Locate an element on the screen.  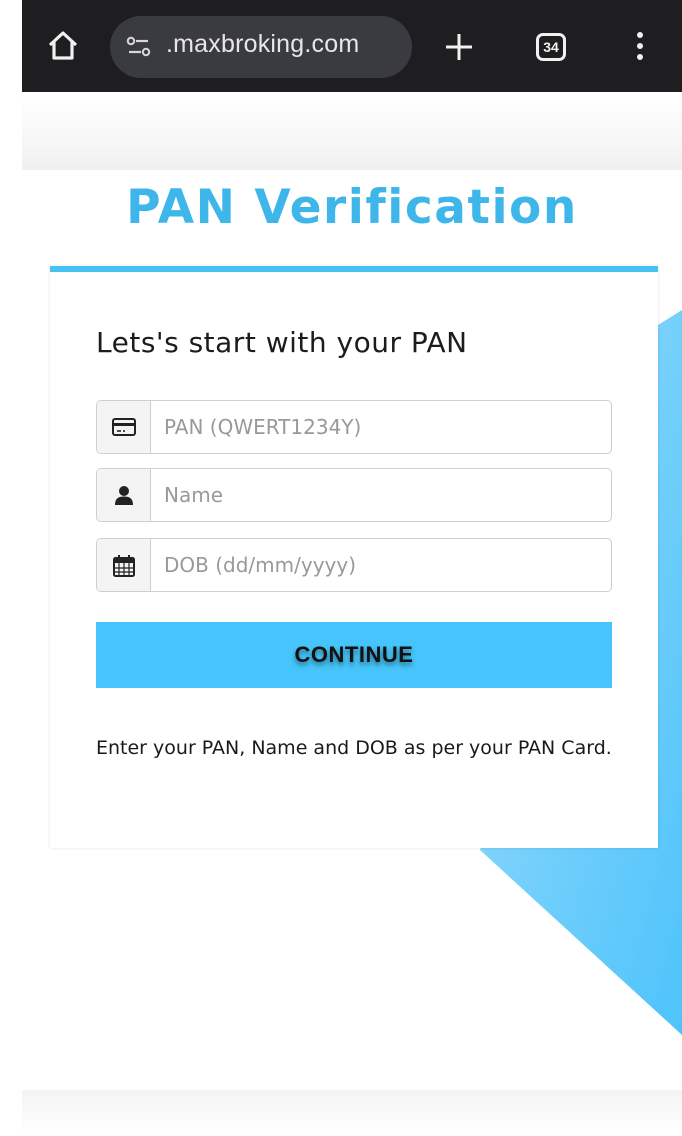
page-title: PAN Verification is located at coordinates (352, 207).